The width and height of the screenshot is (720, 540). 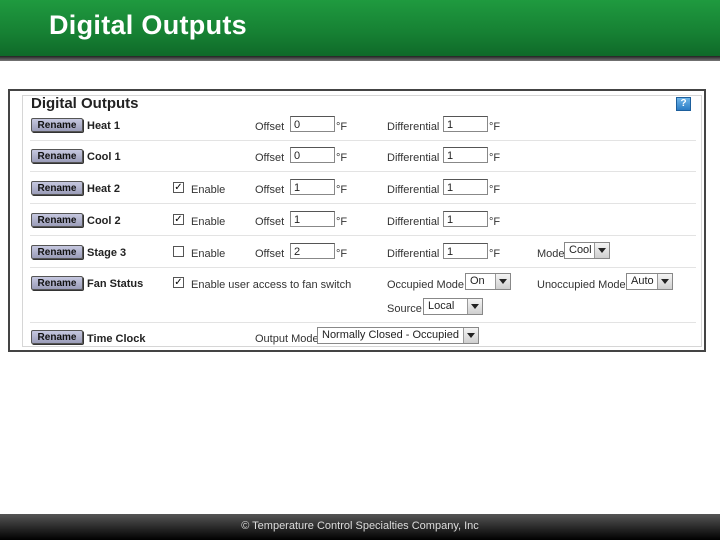 I want to click on differential-input-heat-1: 1, so click(x=465, y=124).